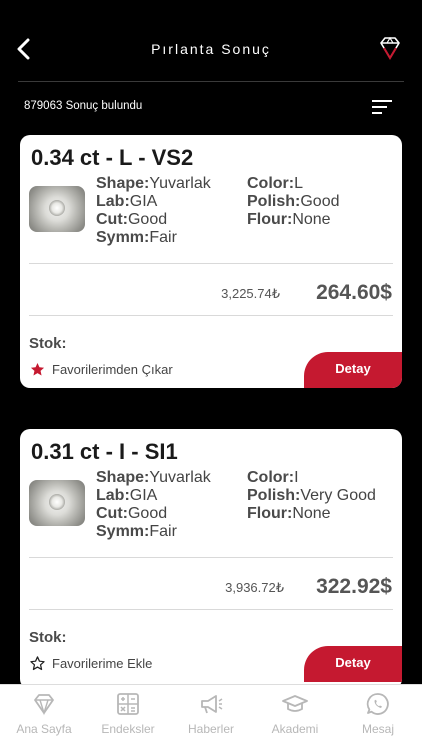 The width and height of the screenshot is (422, 751). What do you see at coordinates (378, 718) in the screenshot?
I see `tab-mesaj: Mesaj` at bounding box center [378, 718].